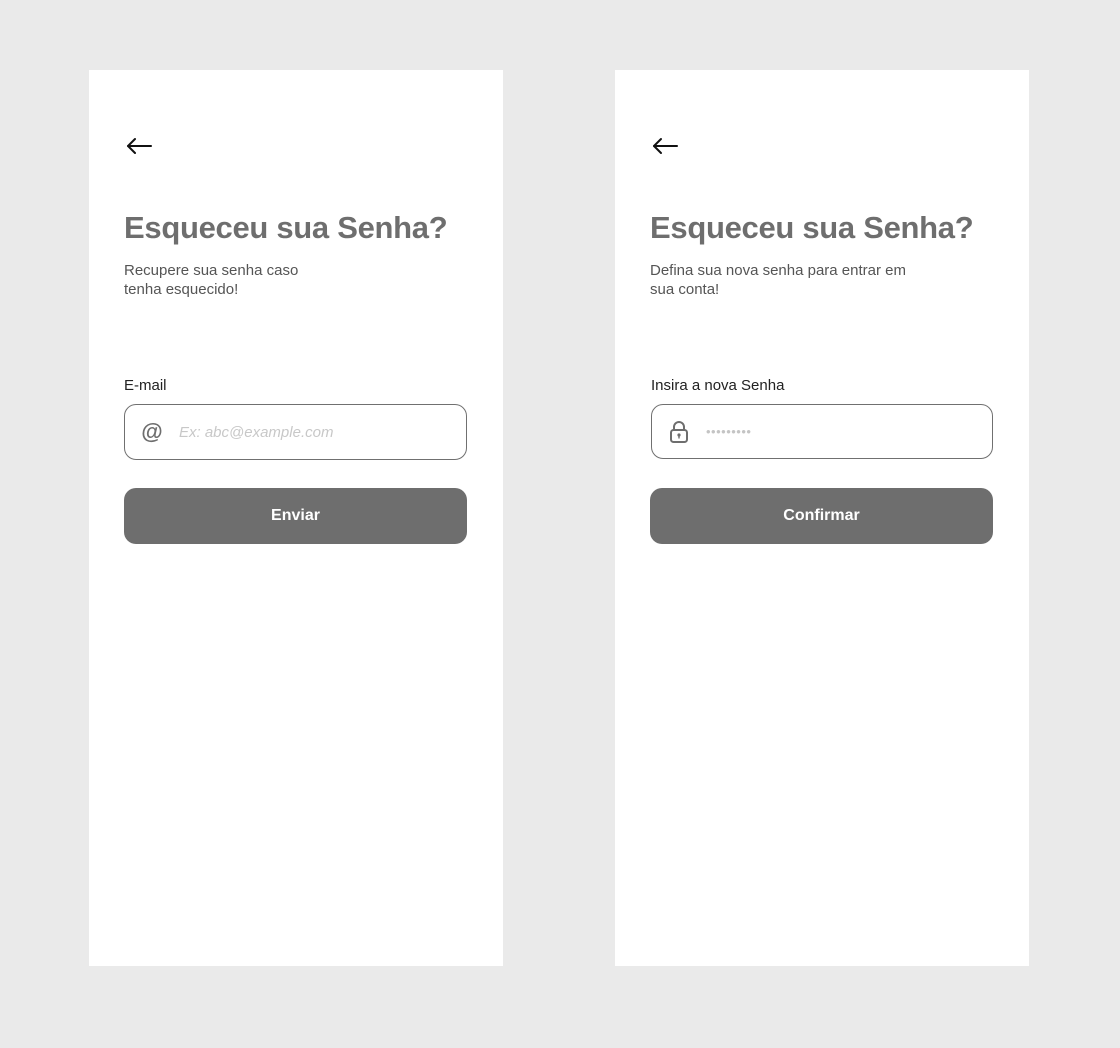 This screenshot has height=1048, width=1120. Describe the element at coordinates (679, 432) in the screenshot. I see `lock-icon` at that location.